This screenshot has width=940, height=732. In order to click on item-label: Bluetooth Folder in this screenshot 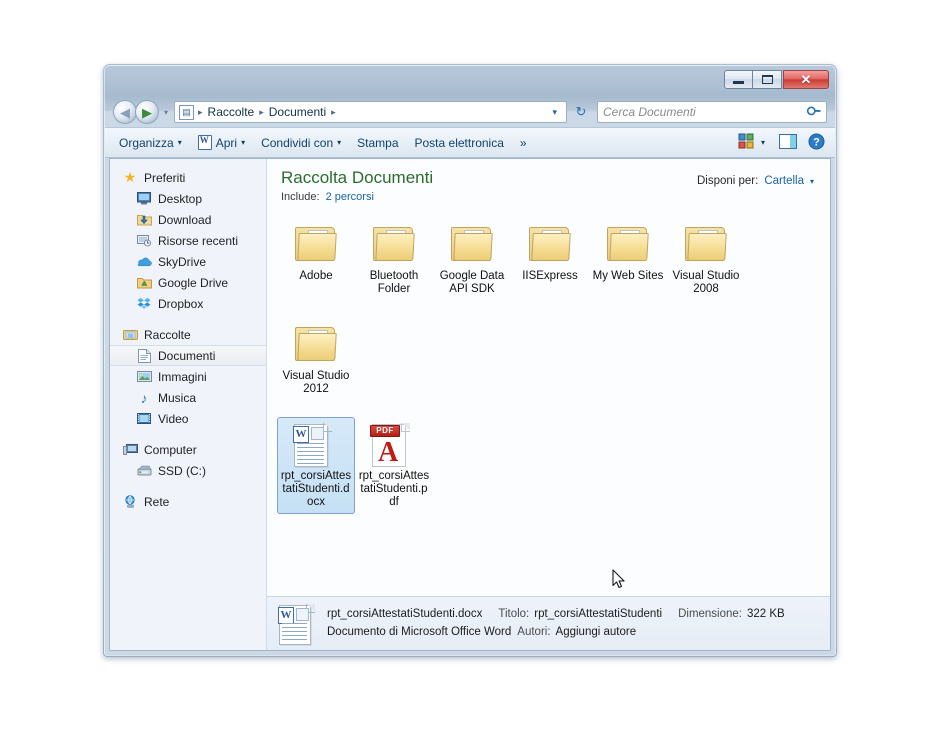, I will do `click(394, 282)`.